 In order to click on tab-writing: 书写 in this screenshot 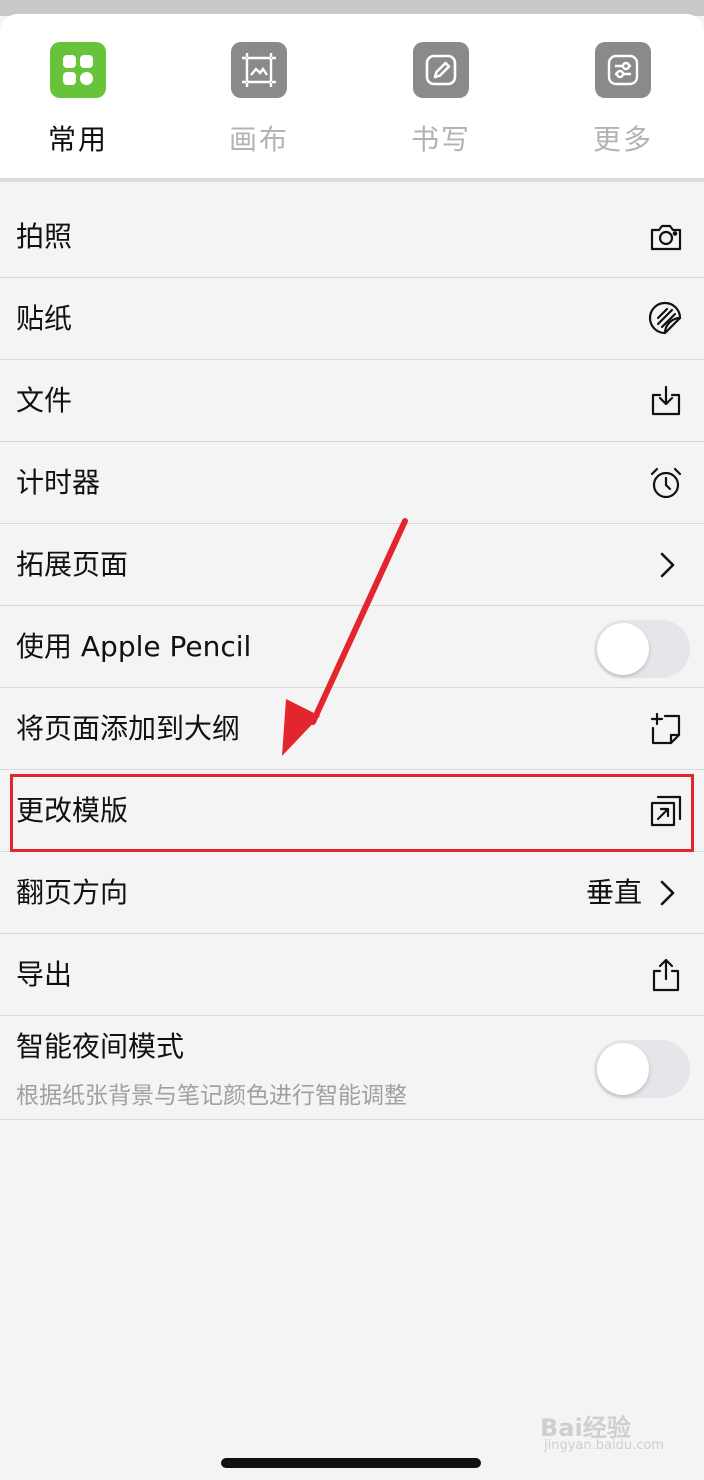, I will do `click(441, 102)`.